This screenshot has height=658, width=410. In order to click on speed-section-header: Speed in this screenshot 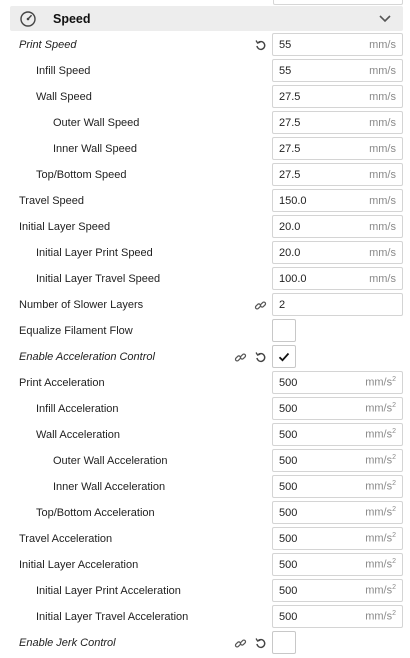, I will do `click(206, 18)`.